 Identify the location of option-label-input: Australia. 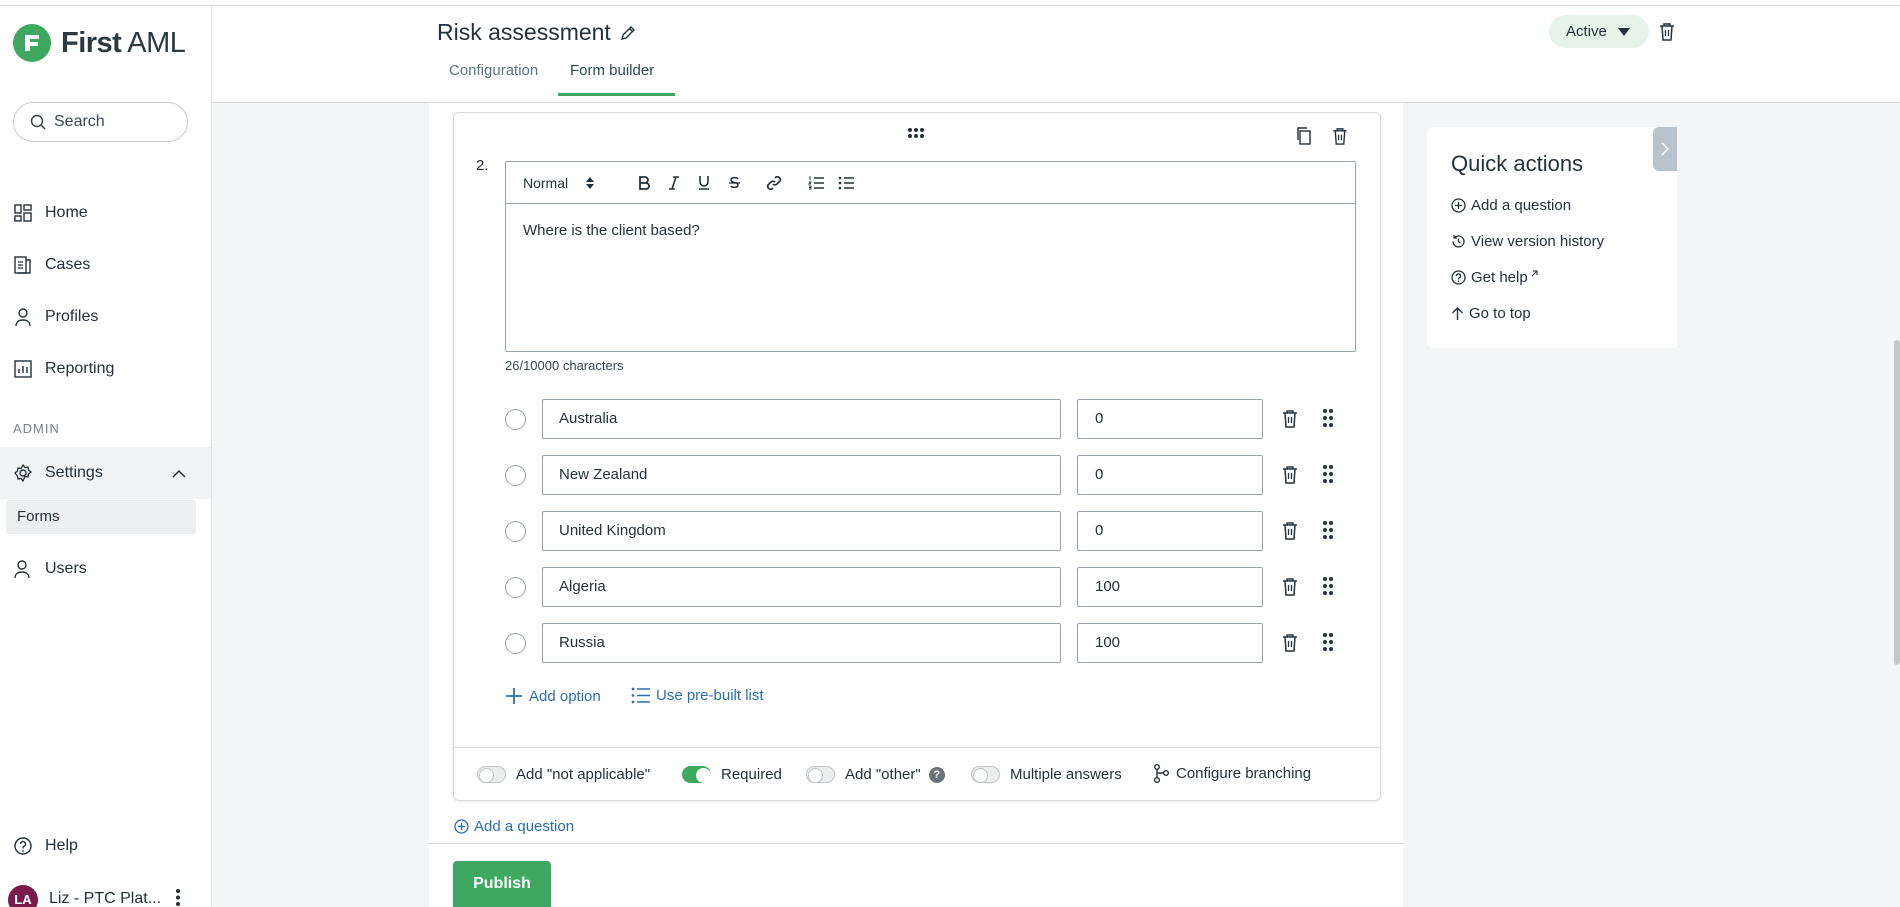
(801, 419).